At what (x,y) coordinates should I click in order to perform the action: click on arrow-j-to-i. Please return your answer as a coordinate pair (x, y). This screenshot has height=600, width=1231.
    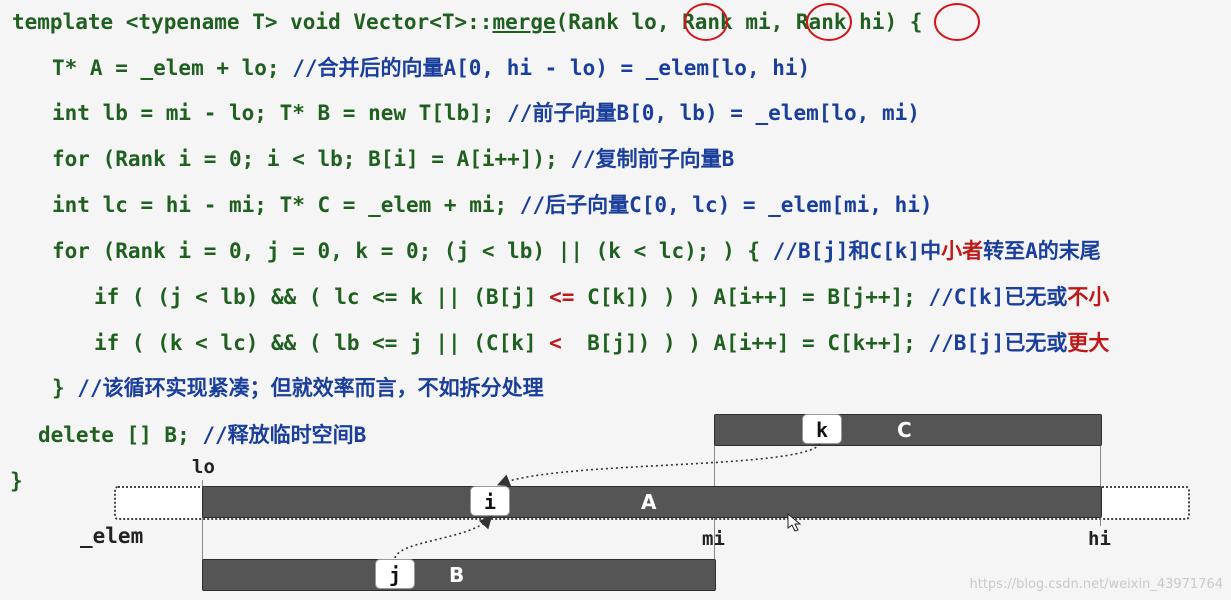
    Looking at the image, I should click on (443, 537).